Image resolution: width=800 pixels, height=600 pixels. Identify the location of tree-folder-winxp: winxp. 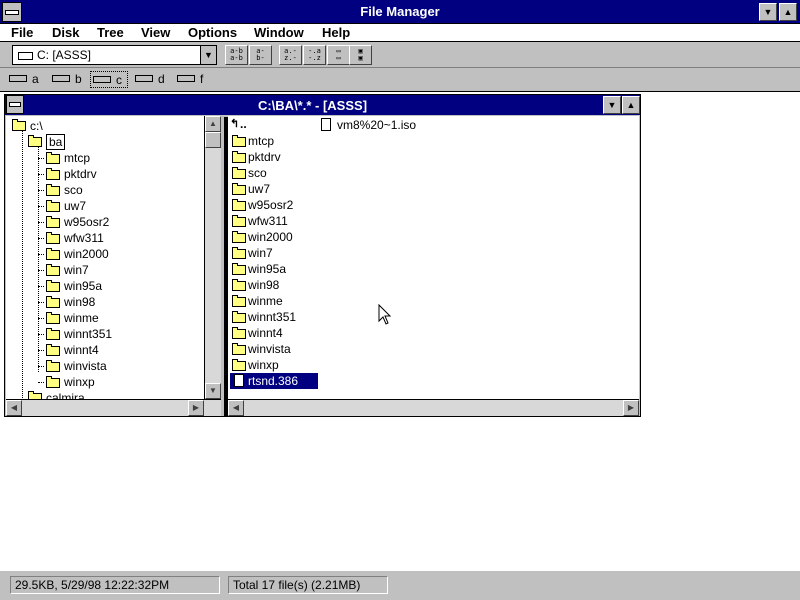
(111, 382).